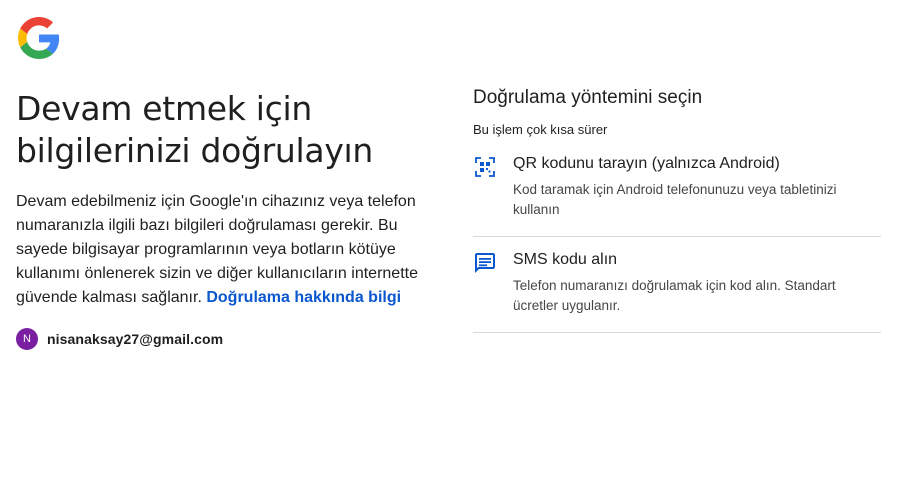 This screenshot has height=483, width=903. Describe the element at coordinates (565, 259) in the screenshot. I see `option-sms-title: SMS kodu alın` at that location.